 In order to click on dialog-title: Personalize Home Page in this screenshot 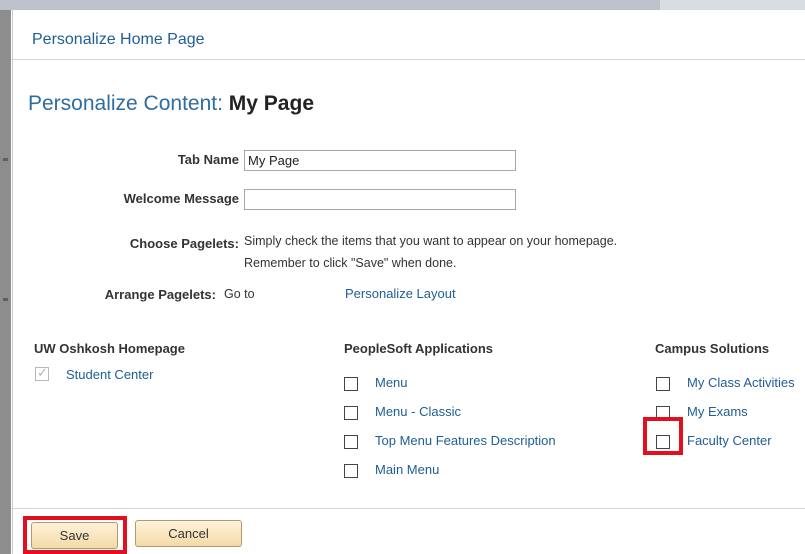, I will do `click(118, 39)`.